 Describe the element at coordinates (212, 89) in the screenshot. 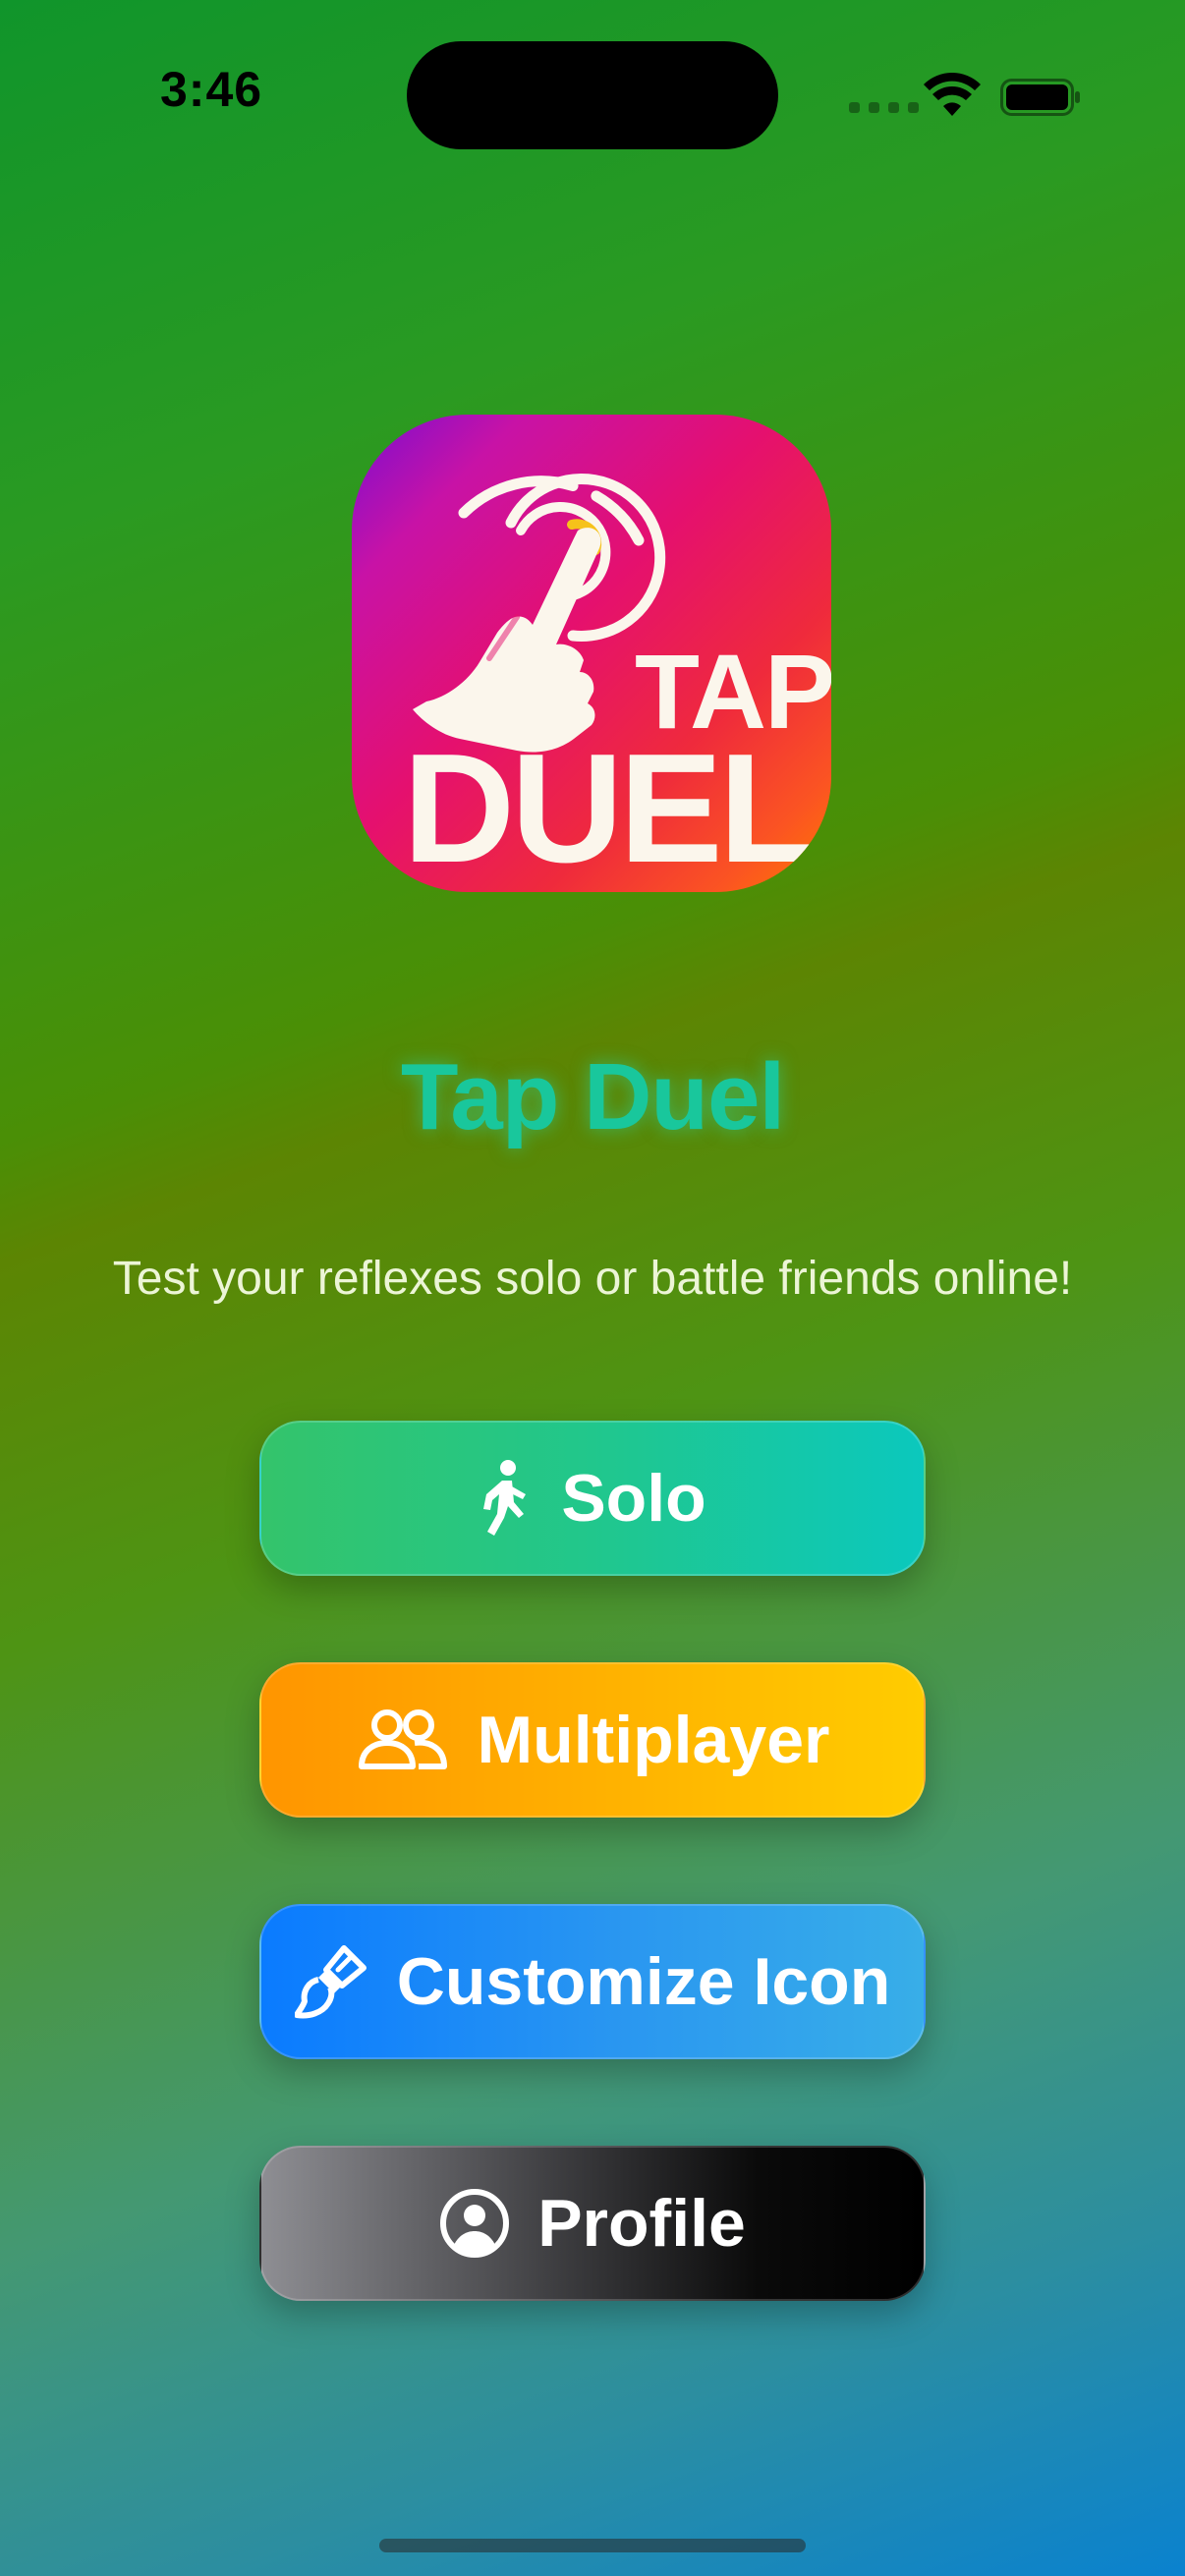

I see `status-time: 3:46` at that location.